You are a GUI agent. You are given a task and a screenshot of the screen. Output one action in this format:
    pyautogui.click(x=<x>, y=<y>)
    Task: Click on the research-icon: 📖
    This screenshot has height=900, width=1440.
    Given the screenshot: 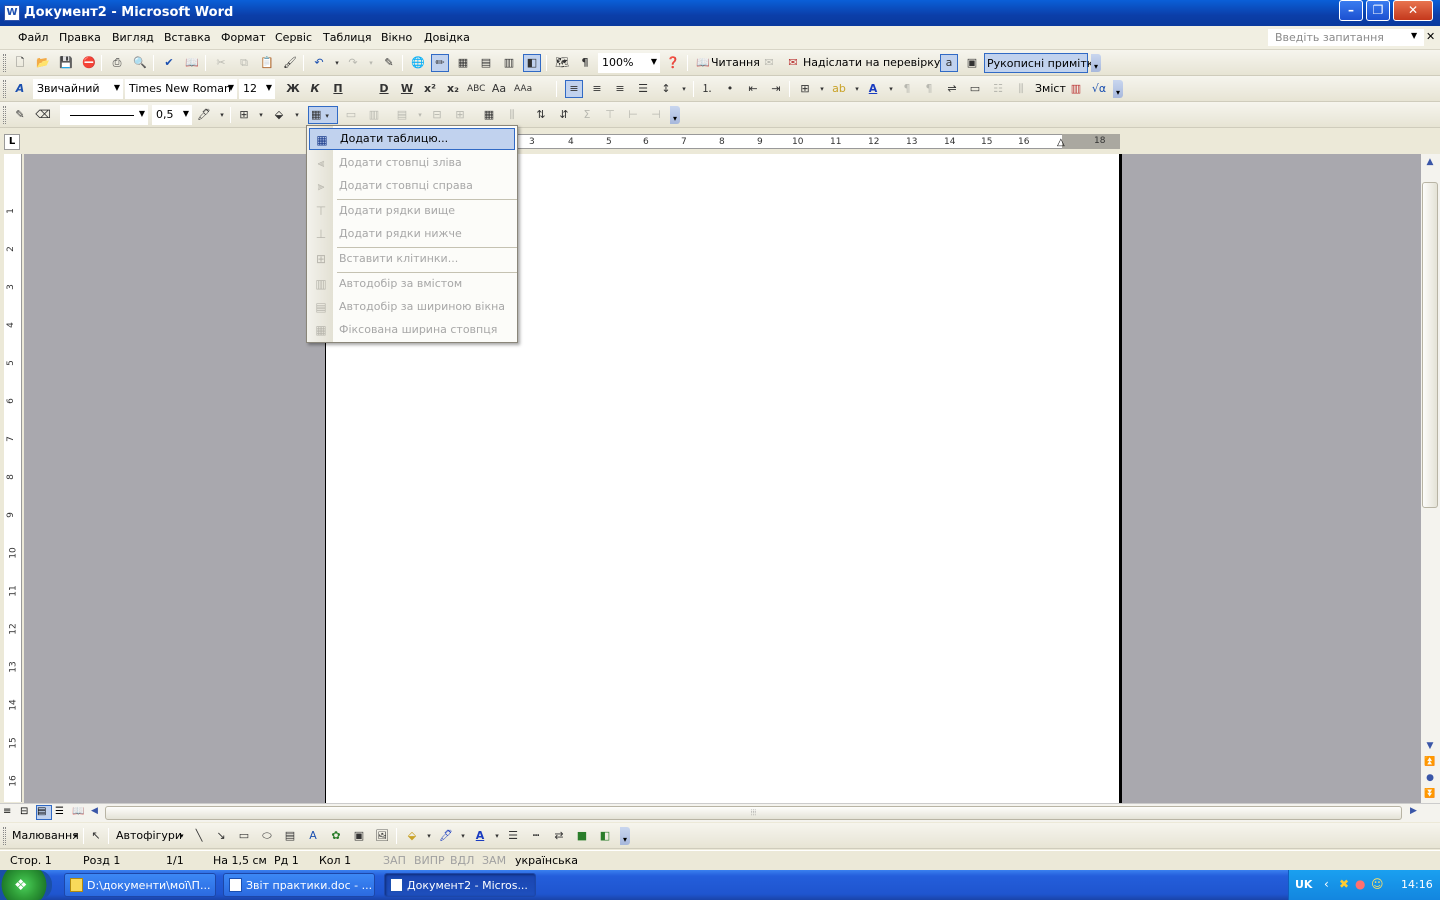 What is the action you would take?
    pyautogui.click(x=192, y=63)
    